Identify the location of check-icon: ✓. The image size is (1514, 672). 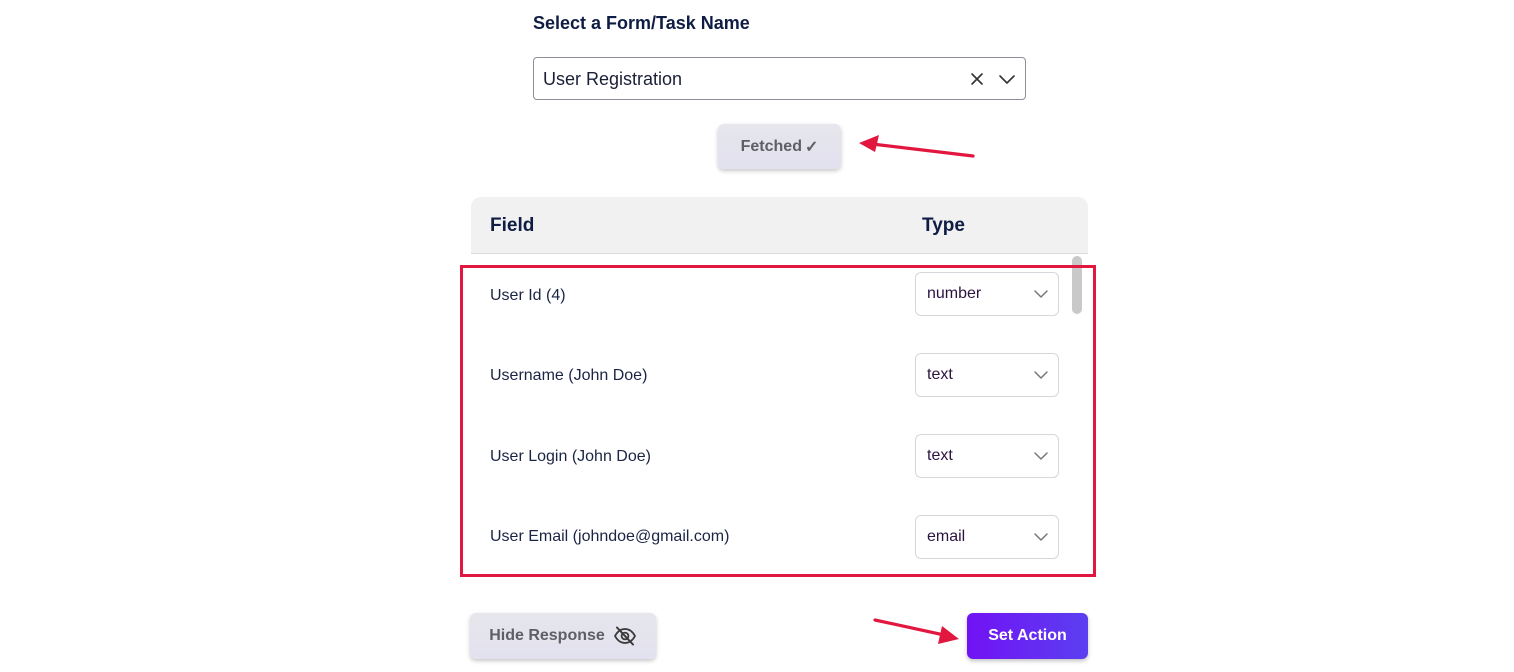
(811, 147).